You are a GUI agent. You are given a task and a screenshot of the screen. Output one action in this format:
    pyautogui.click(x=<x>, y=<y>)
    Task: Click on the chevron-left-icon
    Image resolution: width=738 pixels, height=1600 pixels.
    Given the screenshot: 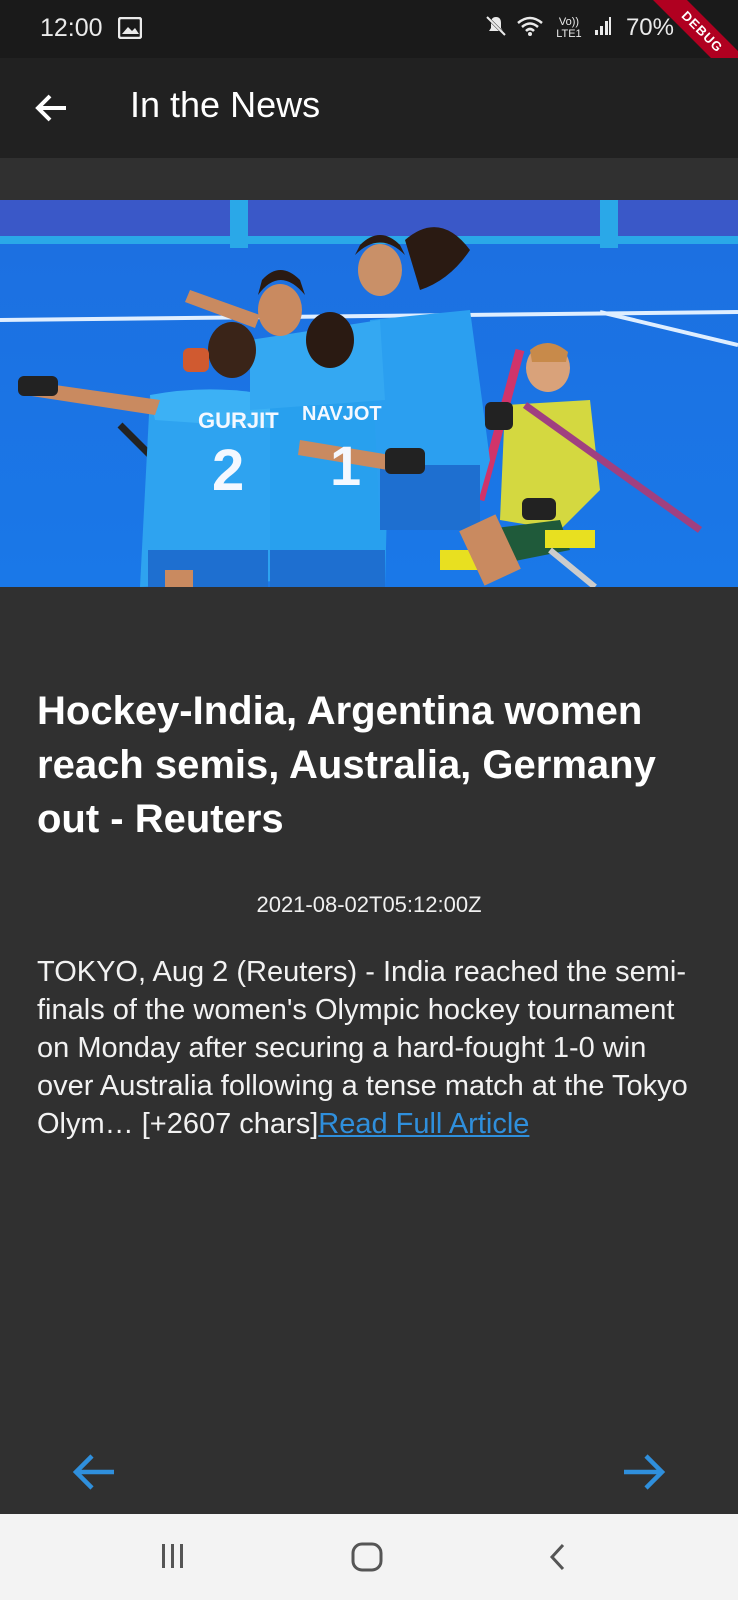 What is the action you would take?
    pyautogui.click(x=557, y=1557)
    